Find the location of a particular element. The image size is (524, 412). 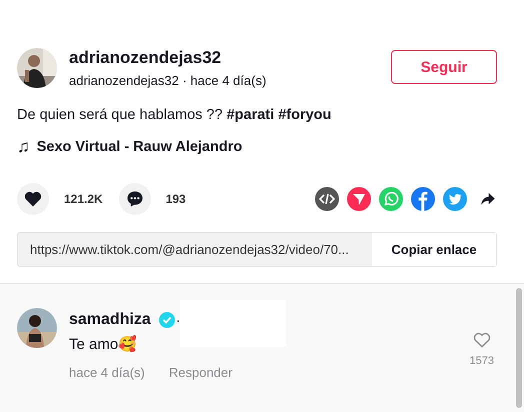

comment-like-count: 1573 is located at coordinates (482, 361).